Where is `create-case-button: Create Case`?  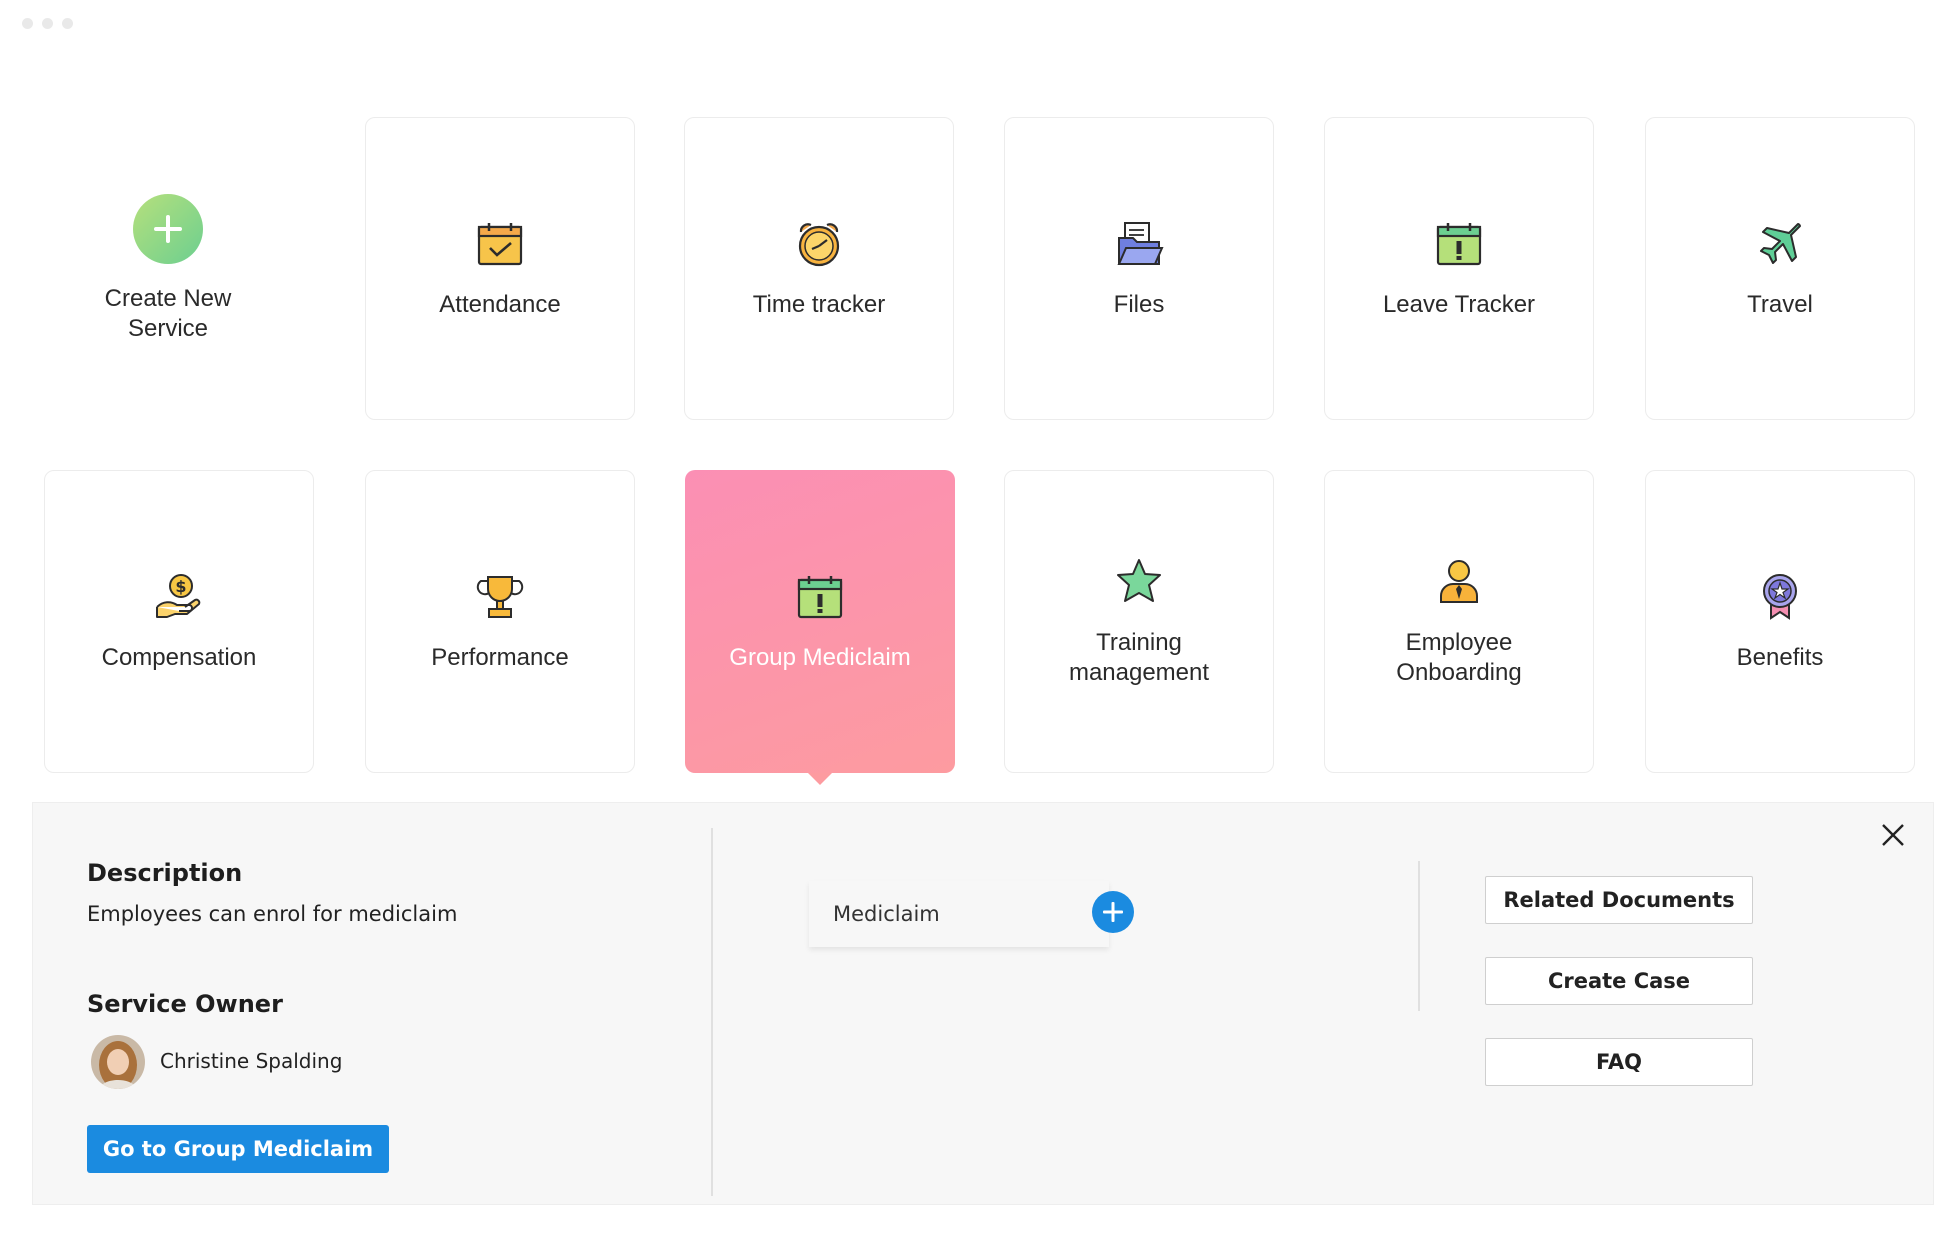 create-case-button: Create Case is located at coordinates (1619, 981).